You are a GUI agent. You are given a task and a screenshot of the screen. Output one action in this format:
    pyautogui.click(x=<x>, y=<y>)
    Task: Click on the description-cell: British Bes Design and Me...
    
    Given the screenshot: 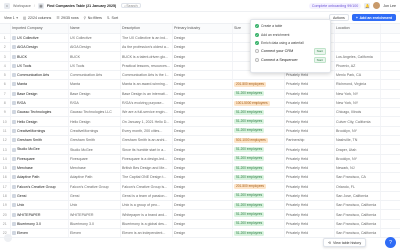 What is the action you would take?
    pyautogui.click(x=146, y=168)
    